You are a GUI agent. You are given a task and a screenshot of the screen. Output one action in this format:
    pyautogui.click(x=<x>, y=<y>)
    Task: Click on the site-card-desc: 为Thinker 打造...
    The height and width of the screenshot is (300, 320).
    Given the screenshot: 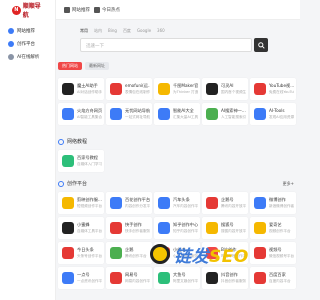 What is the action you would take?
    pyautogui.click(x=185, y=92)
    